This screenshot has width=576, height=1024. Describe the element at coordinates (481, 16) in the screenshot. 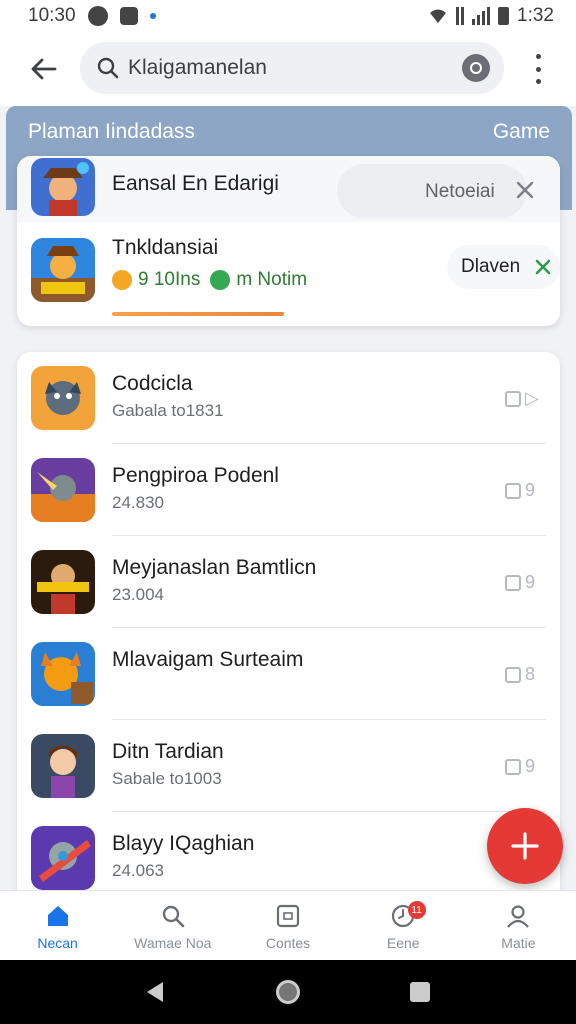

I see `signal-icon` at that location.